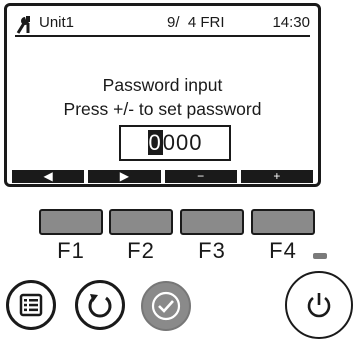 This screenshot has height=341, width=356. I want to click on f4-function-plus: +, so click(276, 176).